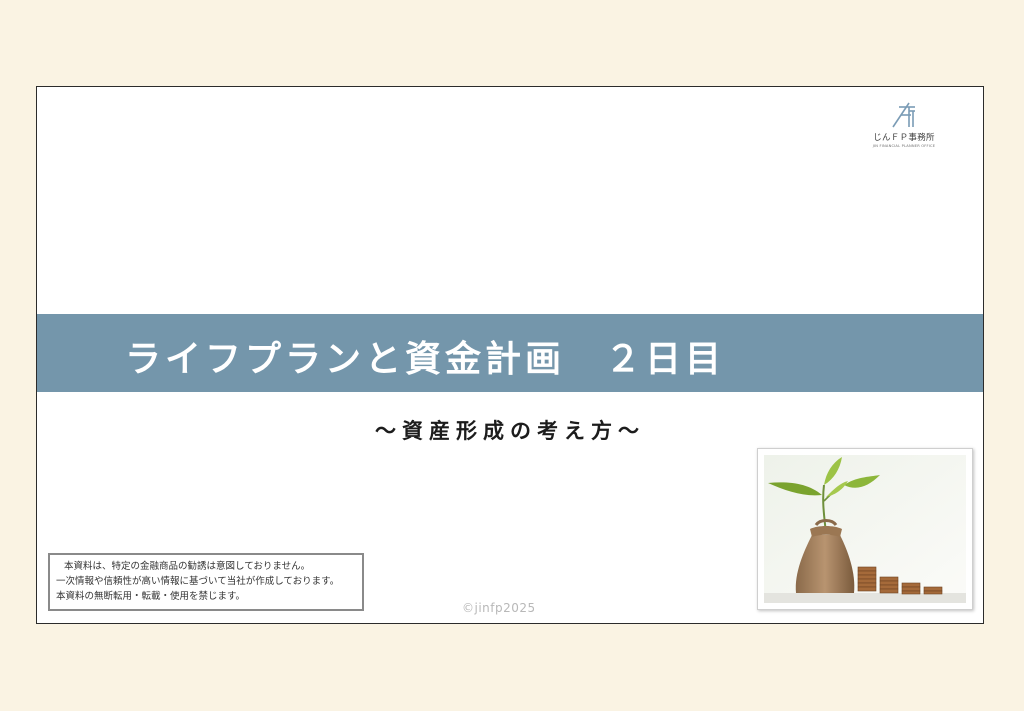  I want to click on company-logo: じんＦＰ事務所 JIN FINANCIAL PLANNER OFFICE, so click(904, 124).